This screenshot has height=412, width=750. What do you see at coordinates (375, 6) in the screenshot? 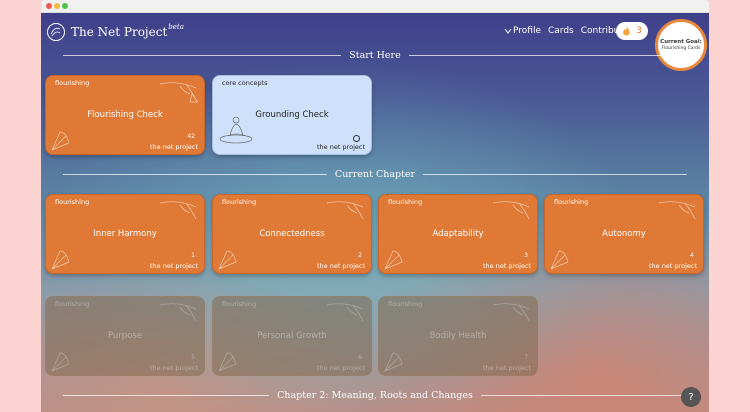
I see `window-titlebar` at bounding box center [375, 6].